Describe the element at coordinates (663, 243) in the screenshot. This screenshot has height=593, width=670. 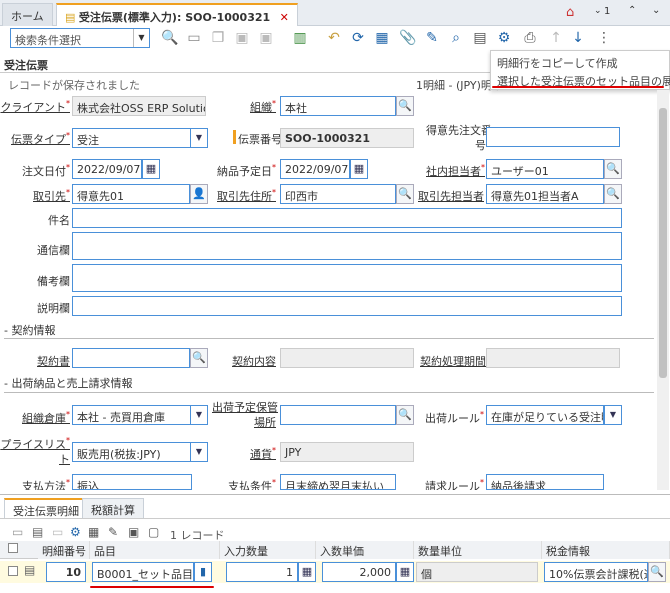
I see `scrollbar-thumb` at that location.